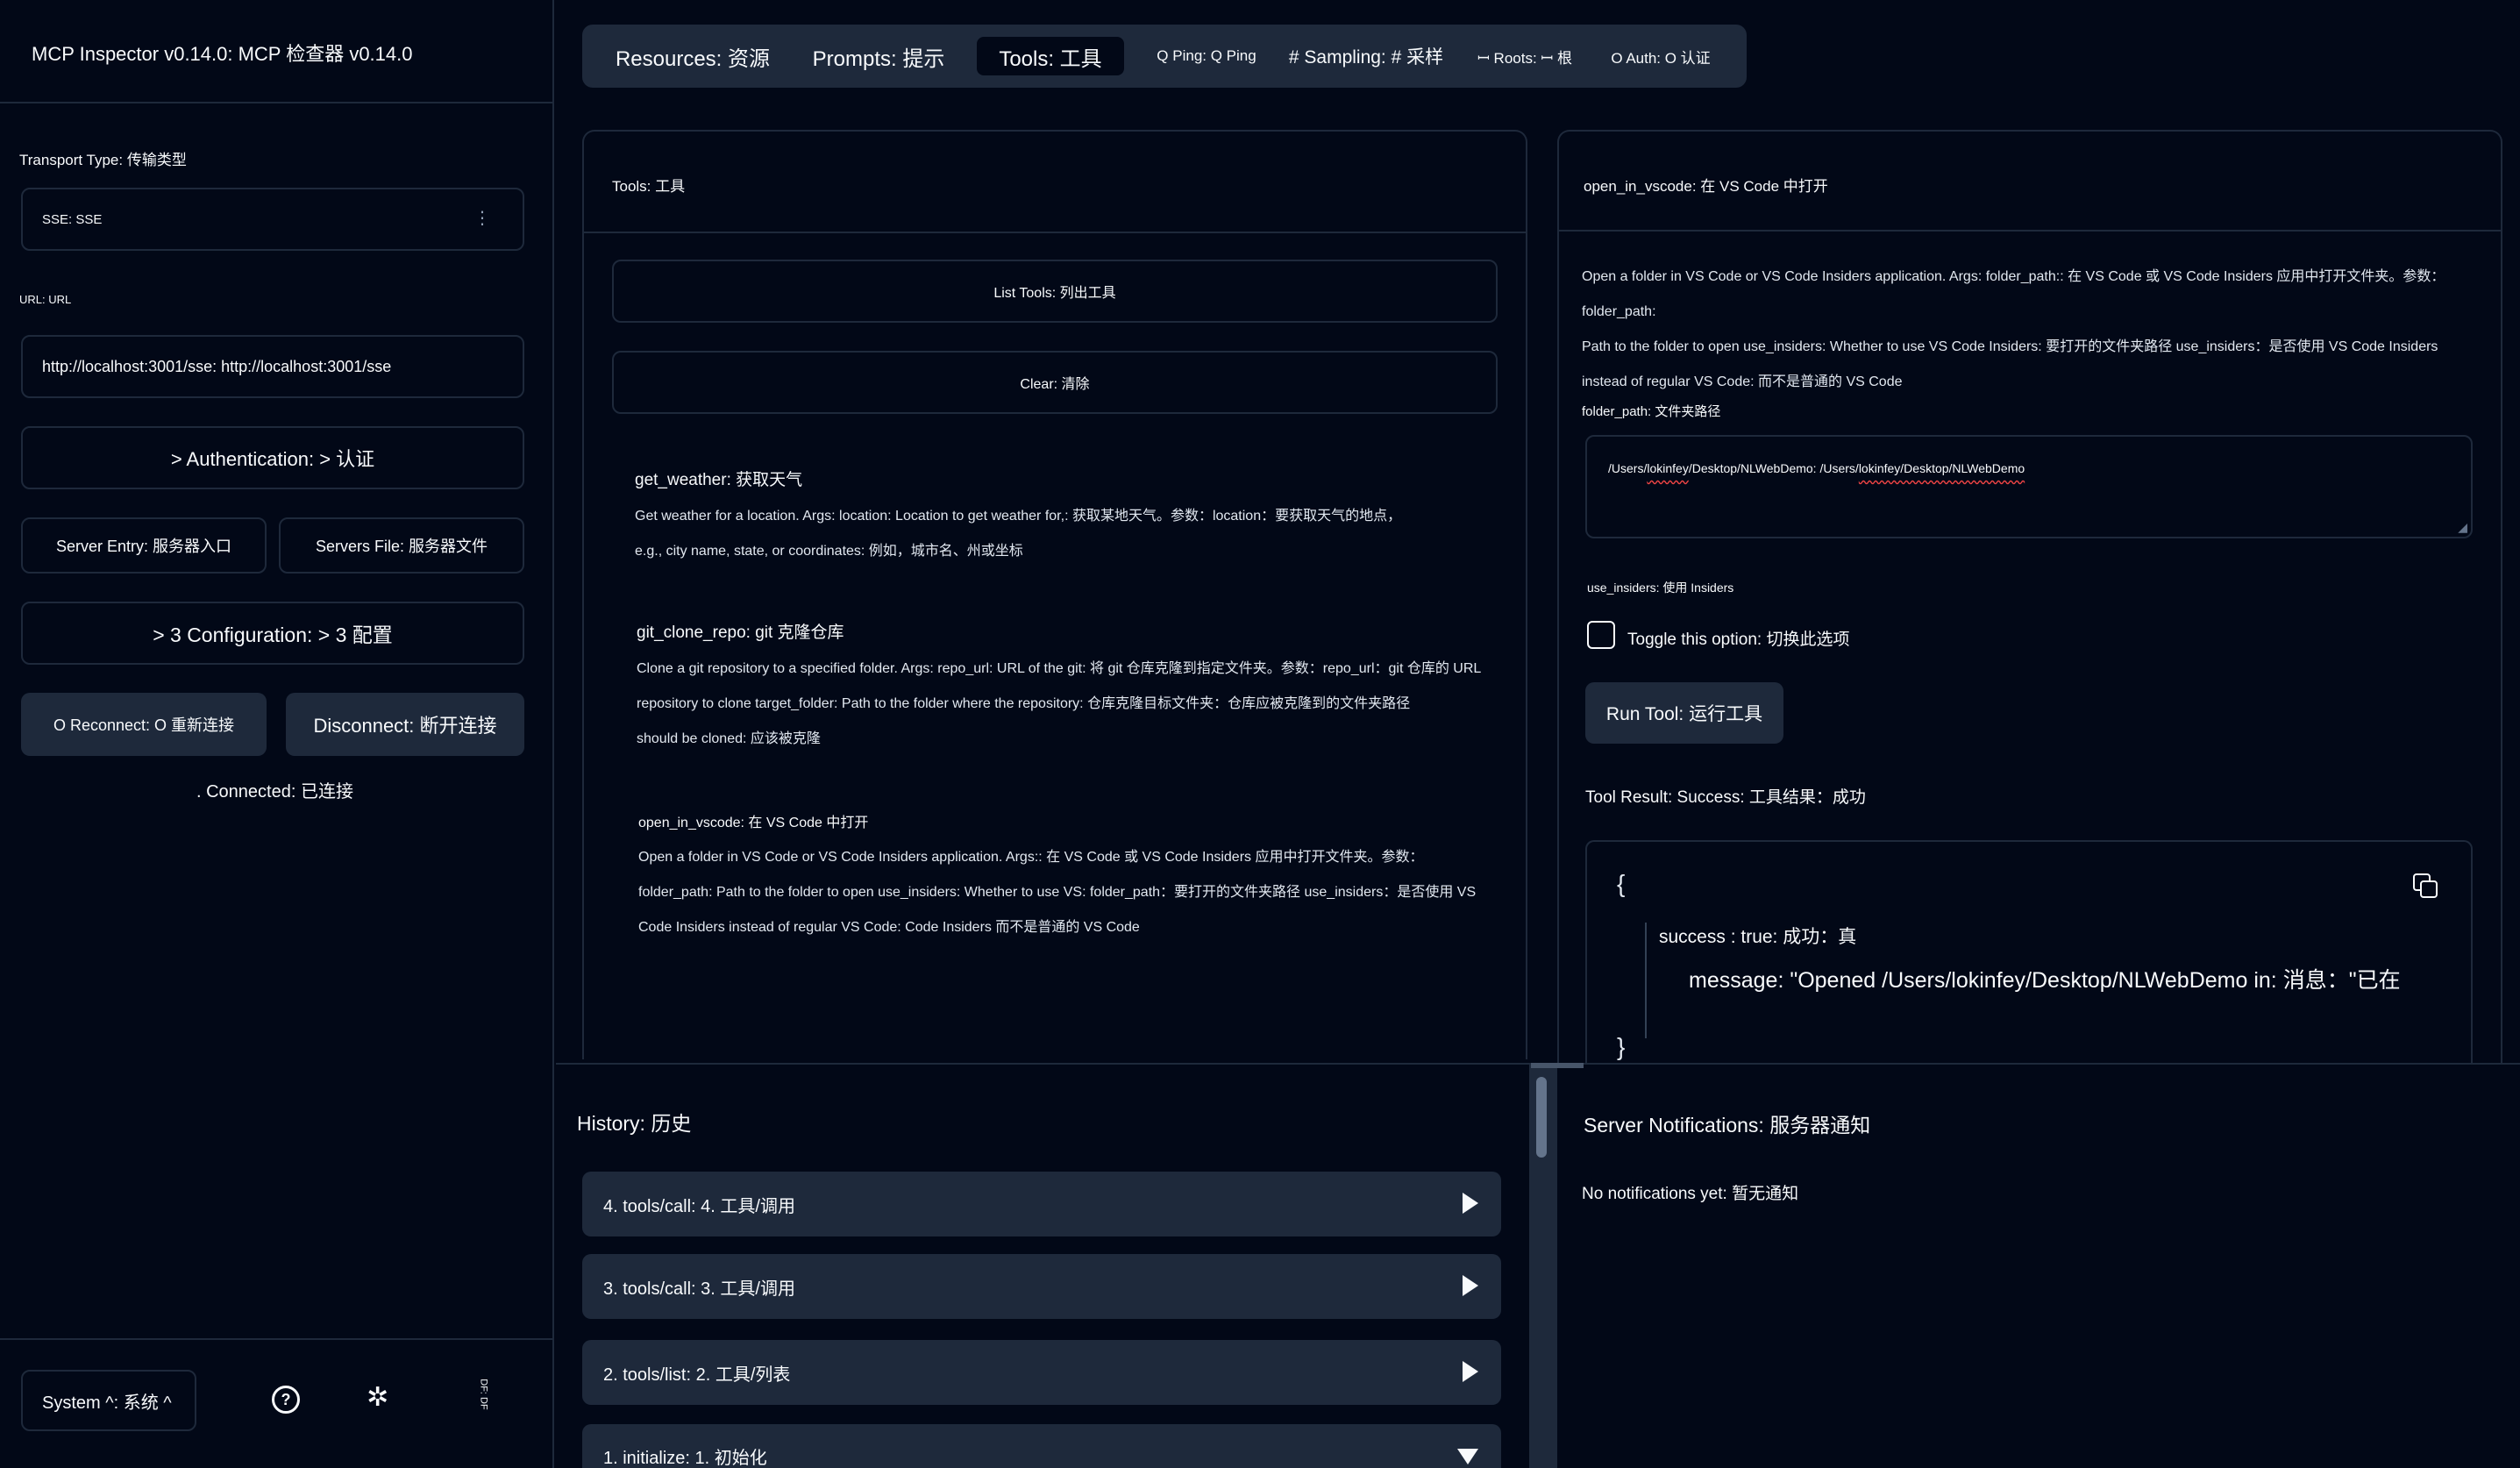  I want to click on configuration-button: > 3 Configuration: > 3 配置, so click(272, 634).